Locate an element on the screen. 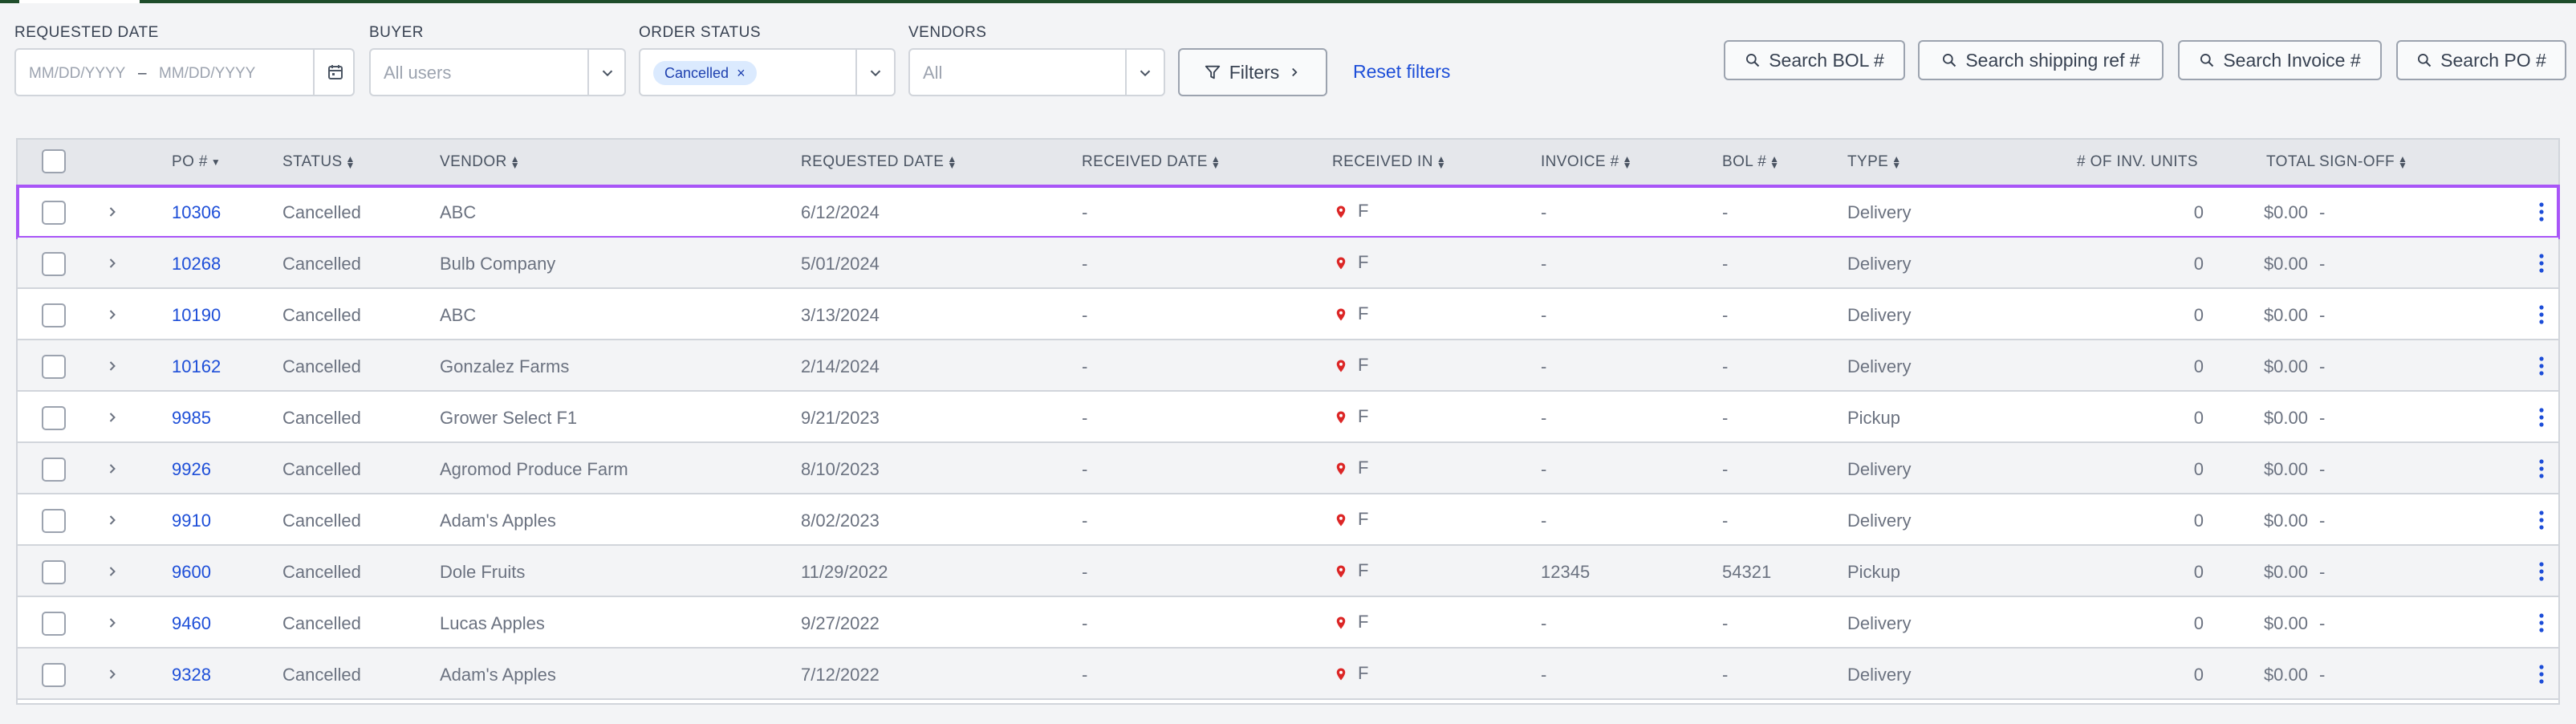  search-po-label: Search PO # is located at coordinates (2493, 60).